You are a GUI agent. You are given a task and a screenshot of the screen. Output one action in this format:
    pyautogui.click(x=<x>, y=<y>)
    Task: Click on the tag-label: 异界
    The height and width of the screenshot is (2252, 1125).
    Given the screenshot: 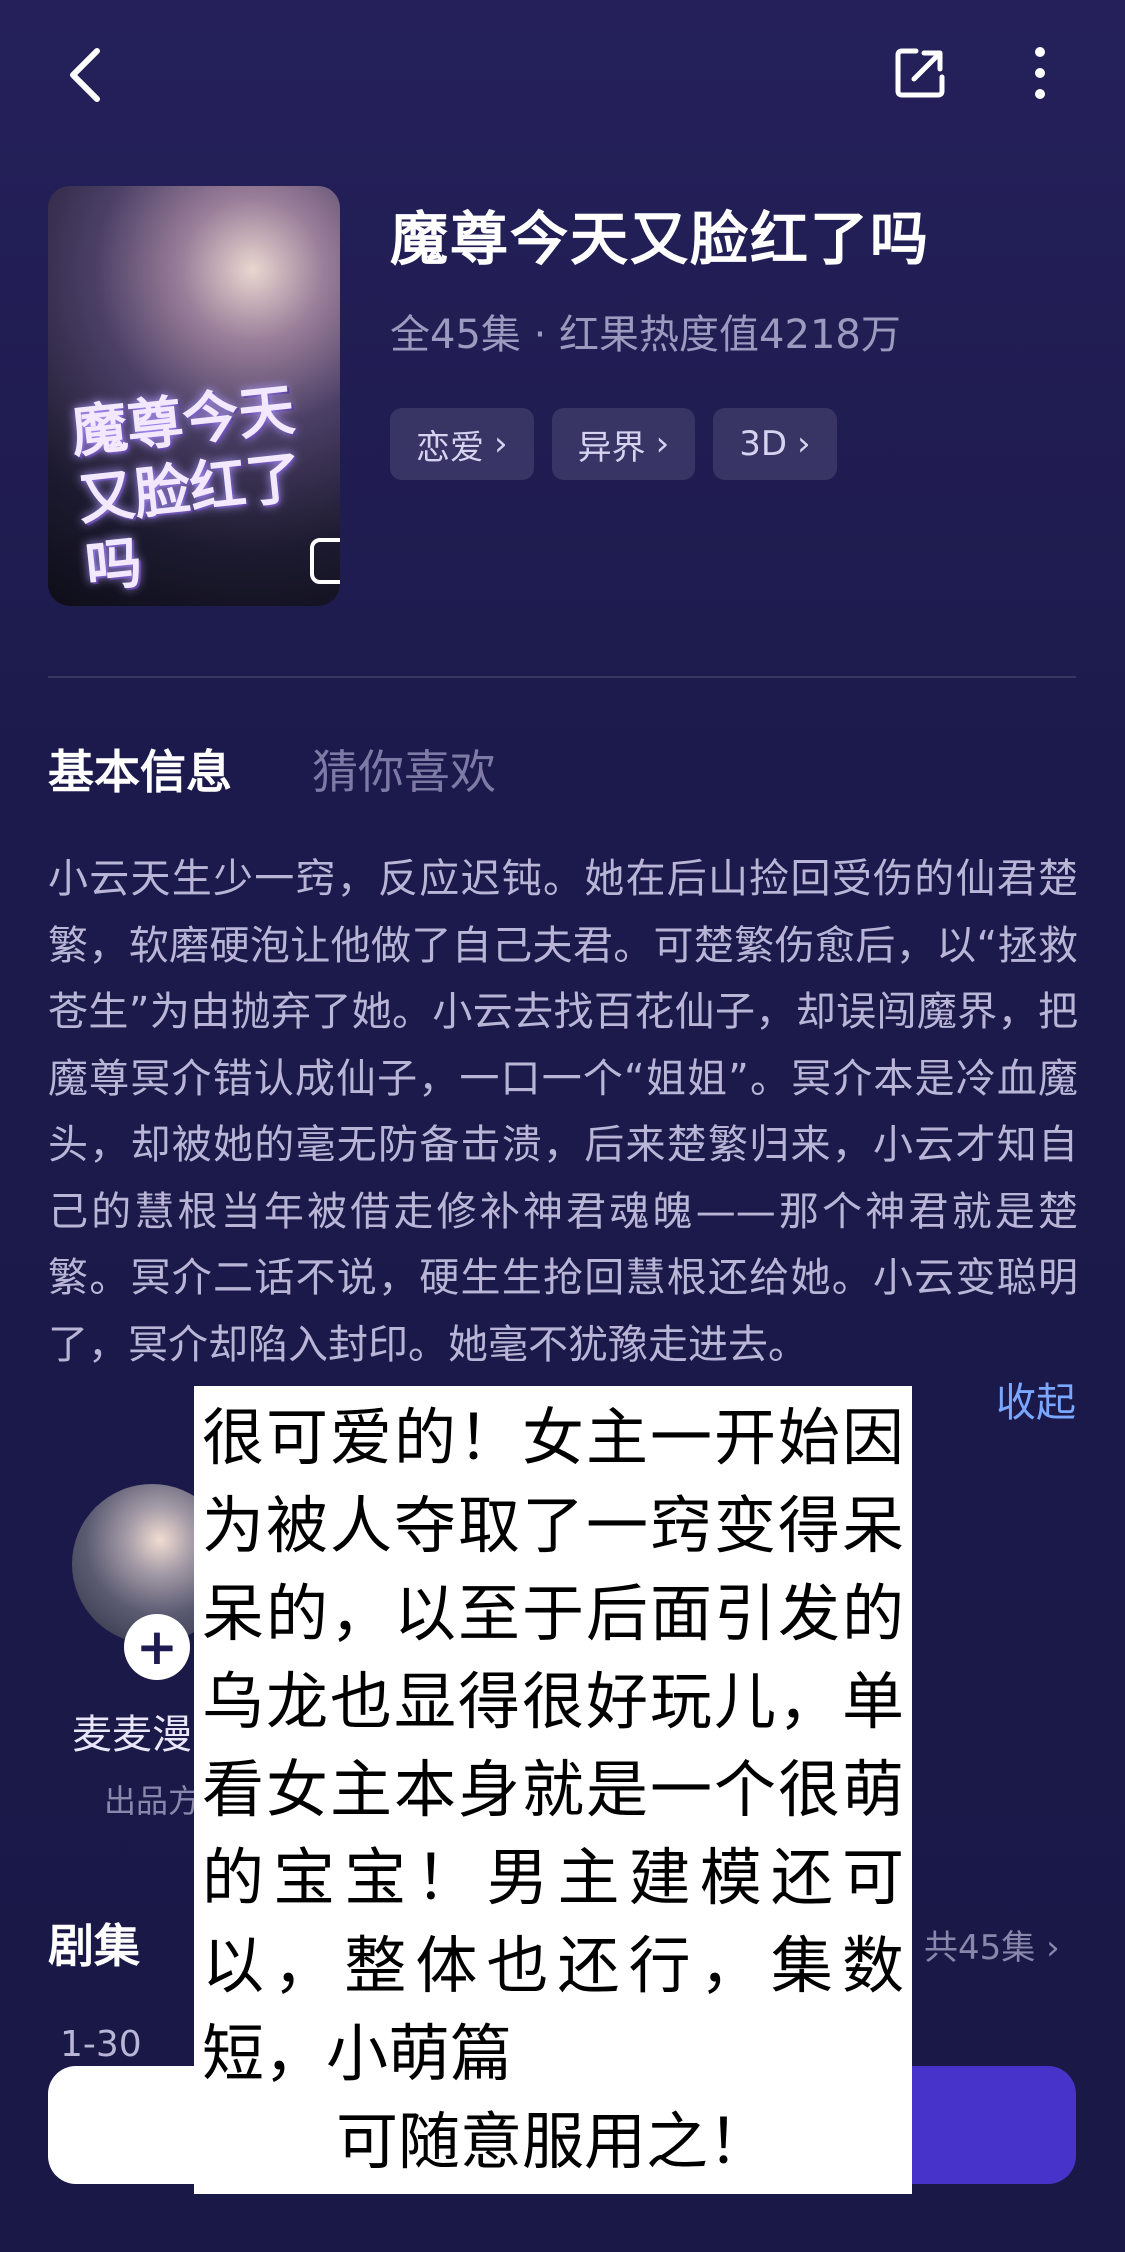 What is the action you would take?
    pyautogui.click(x=611, y=447)
    